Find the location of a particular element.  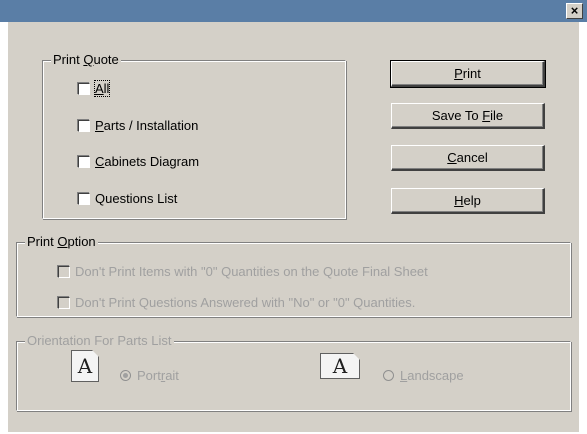

radio-label: Landscape is located at coordinates (432, 375).